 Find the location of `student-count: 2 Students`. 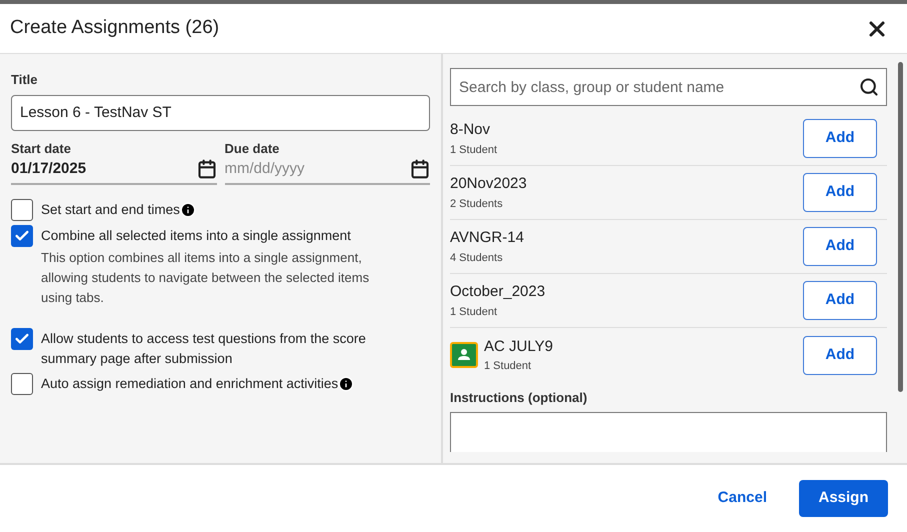

student-count: 2 Students is located at coordinates (477, 204).